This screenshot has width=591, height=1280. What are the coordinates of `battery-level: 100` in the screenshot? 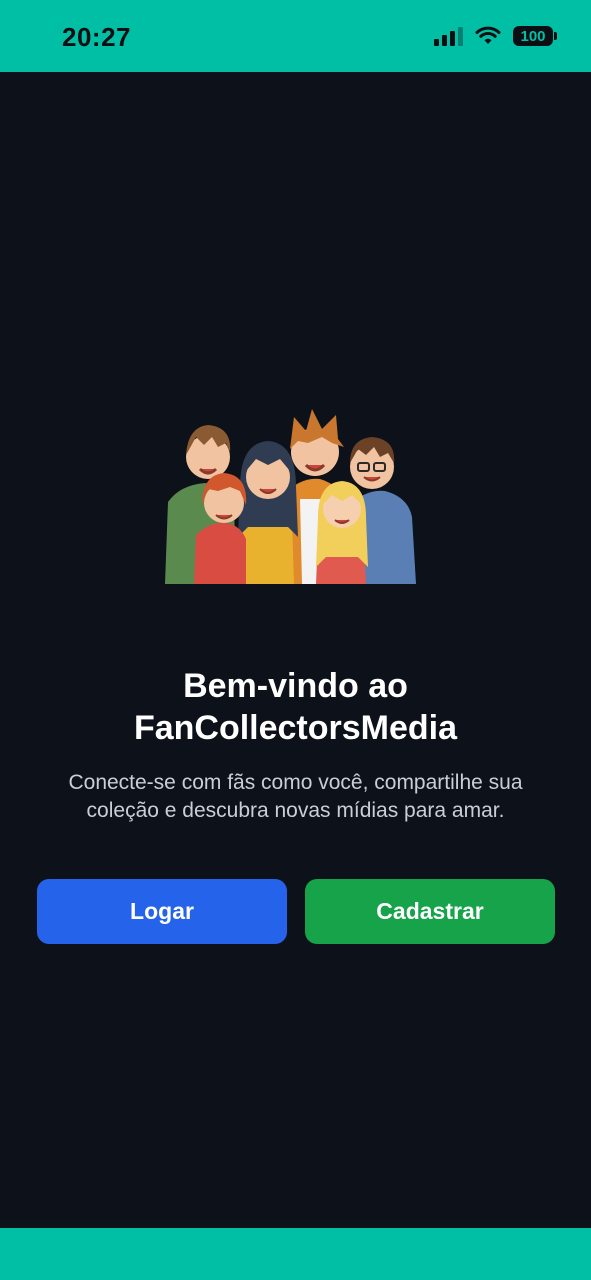 It's located at (533, 36).